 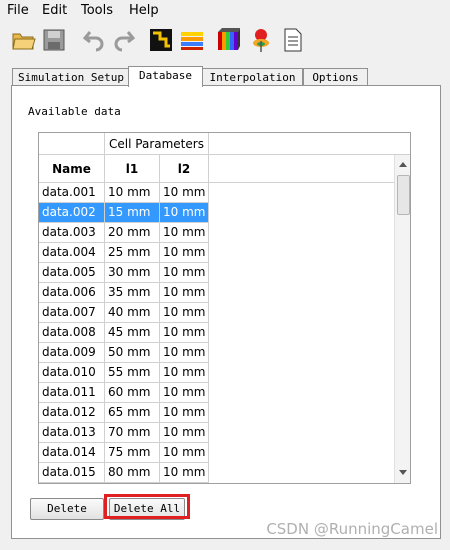 I want to click on cell-l1: 70 mm, so click(x=132, y=433).